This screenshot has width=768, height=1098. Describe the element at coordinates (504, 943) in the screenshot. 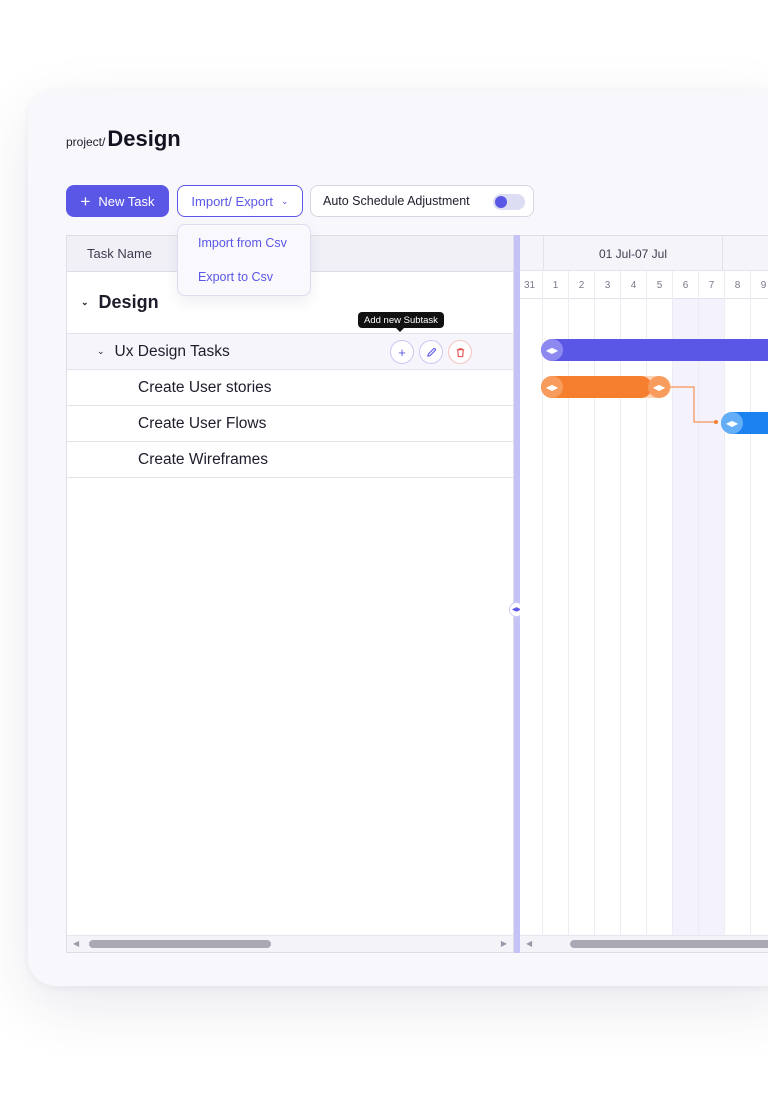

I see `scroll-right-arrow-icon: ▶` at that location.